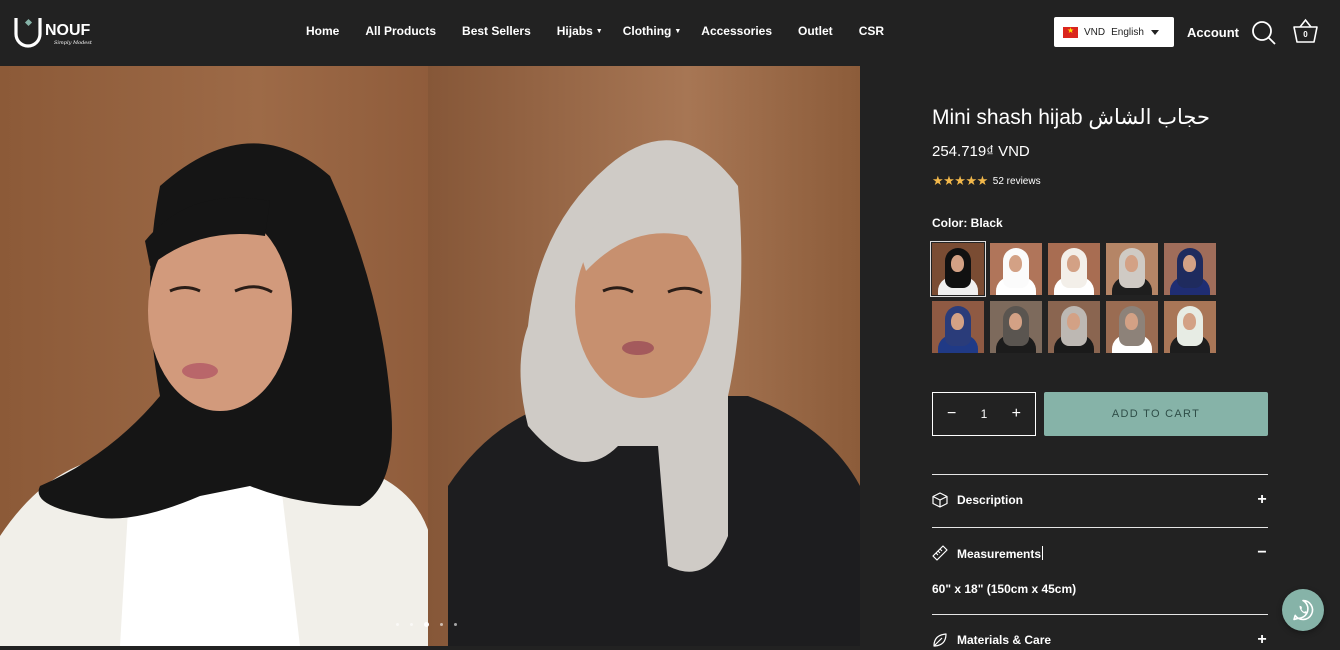 Image resolution: width=1340 pixels, height=650 pixels. I want to click on measurements-content: 60" x 18" (150cm x 45cm), so click(1004, 589).